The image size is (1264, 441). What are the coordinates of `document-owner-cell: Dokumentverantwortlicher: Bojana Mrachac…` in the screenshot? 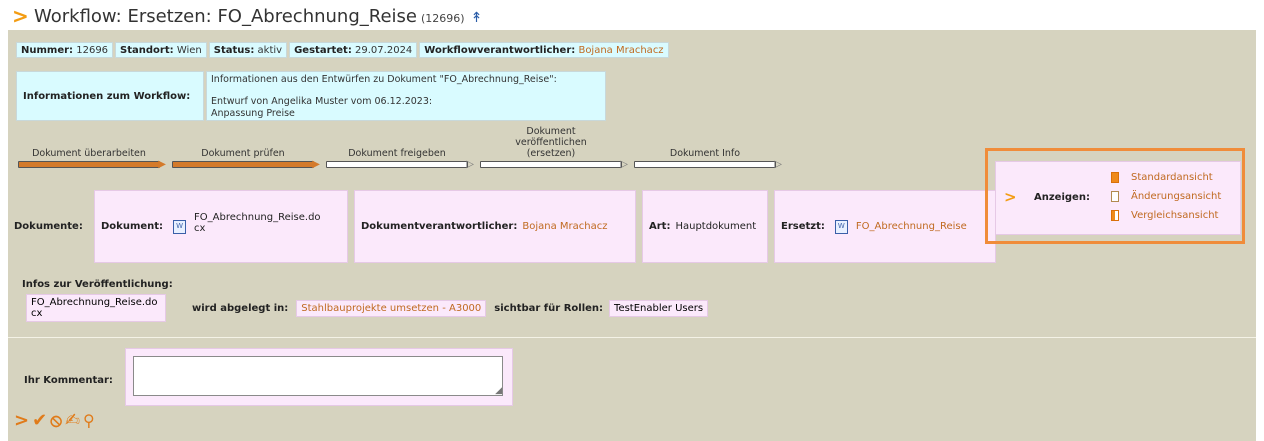 It's located at (495, 226).